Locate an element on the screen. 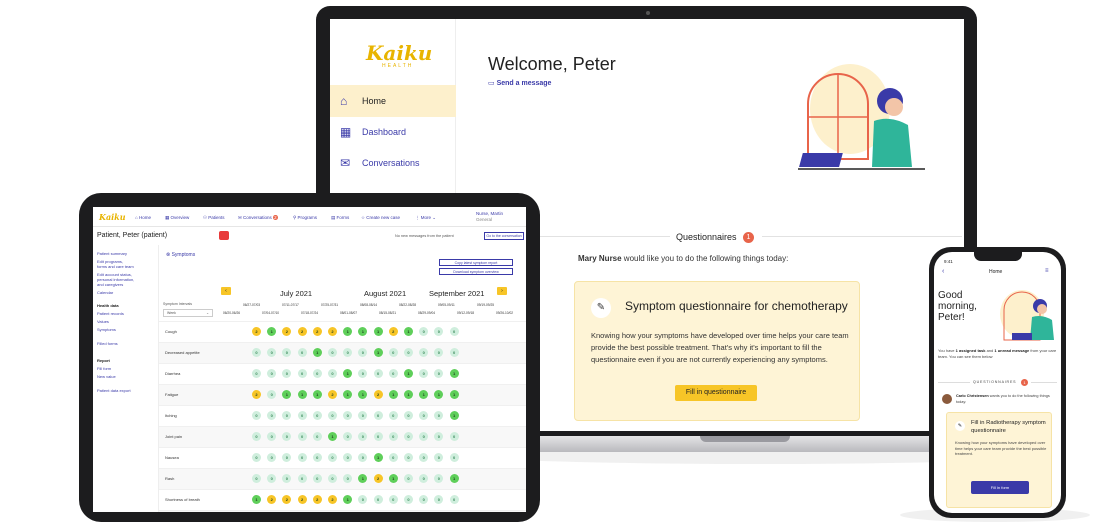 The width and height of the screenshot is (1101, 524). side-filled-forms: Filled forms is located at coordinates (107, 343).